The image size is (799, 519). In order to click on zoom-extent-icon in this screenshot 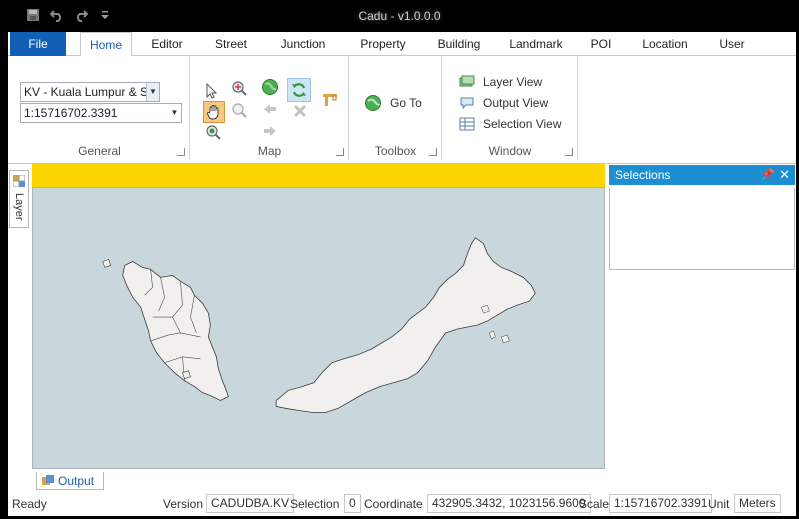, I will do `click(214, 133)`.